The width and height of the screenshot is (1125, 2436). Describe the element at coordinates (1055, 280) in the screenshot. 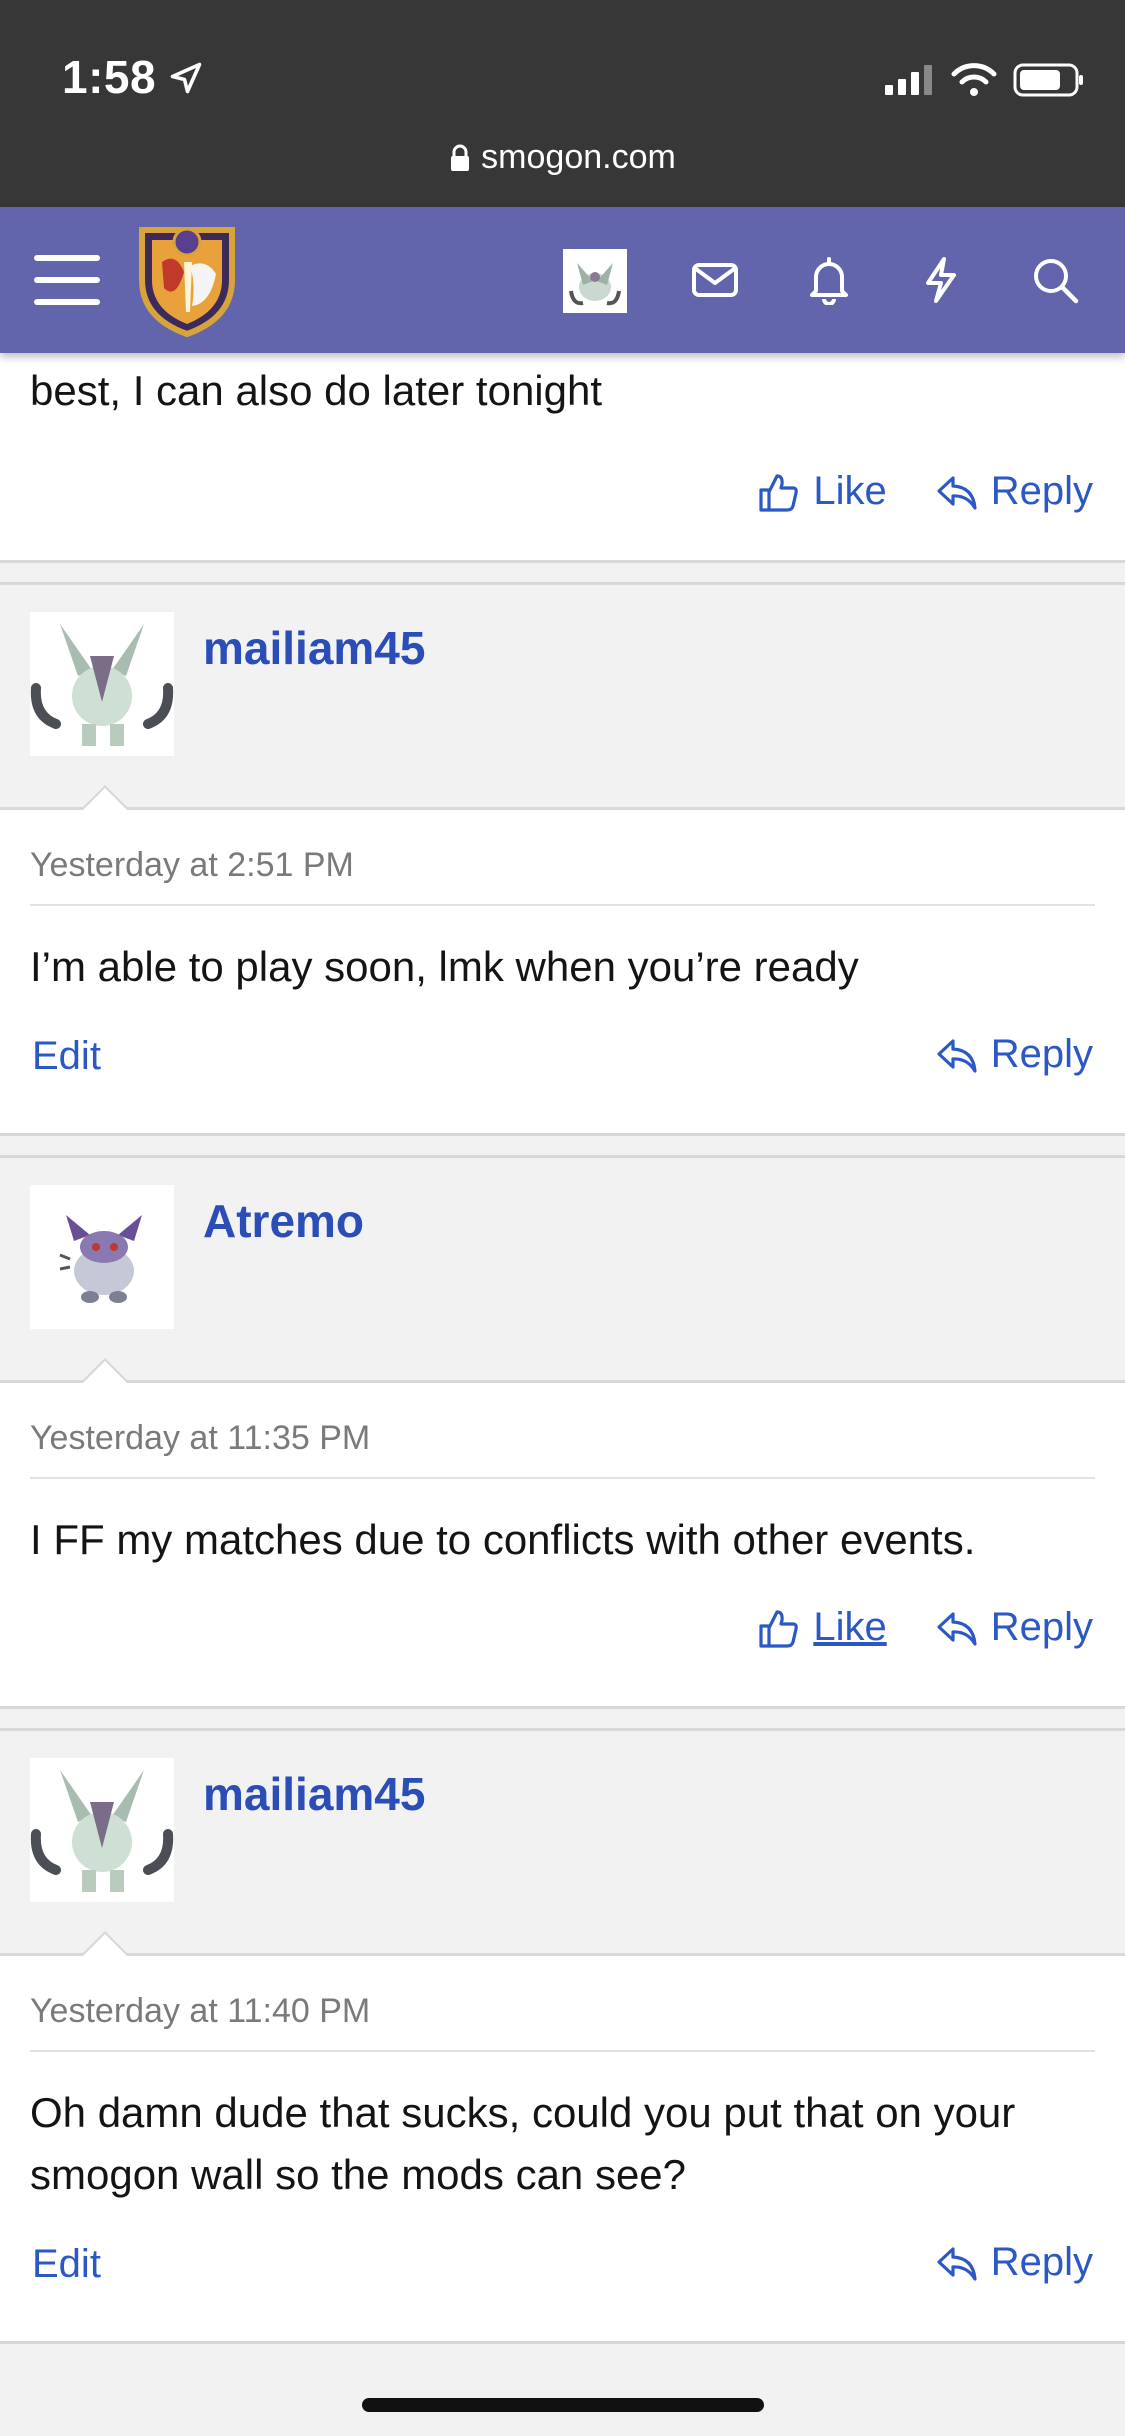

I see `search-icon` at that location.